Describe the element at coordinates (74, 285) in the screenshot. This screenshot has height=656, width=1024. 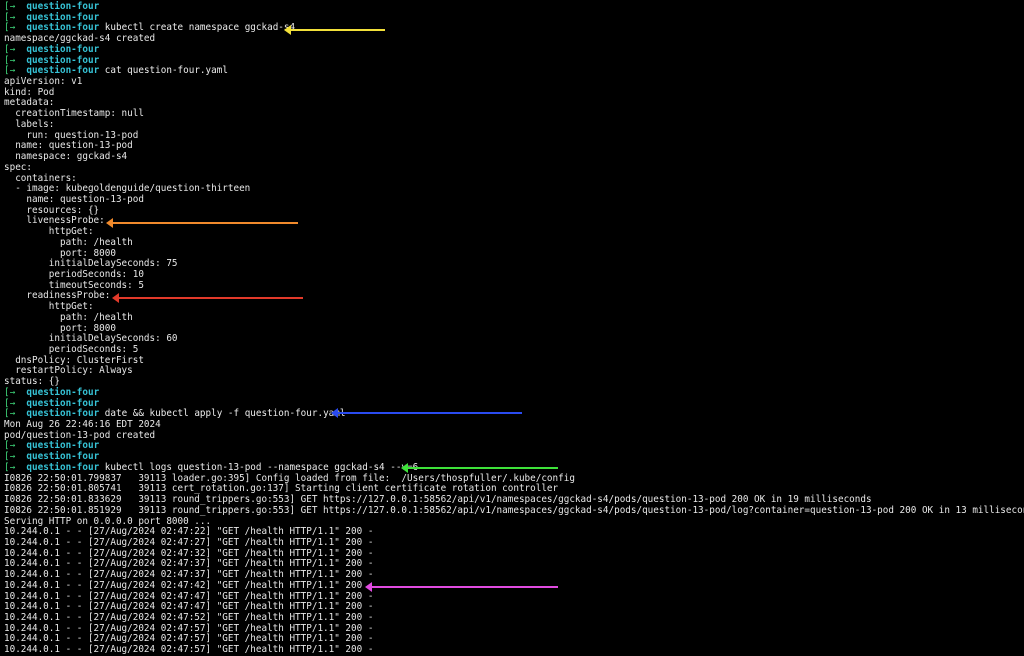
I see `output-line: timeoutSeconds: 5` at that location.